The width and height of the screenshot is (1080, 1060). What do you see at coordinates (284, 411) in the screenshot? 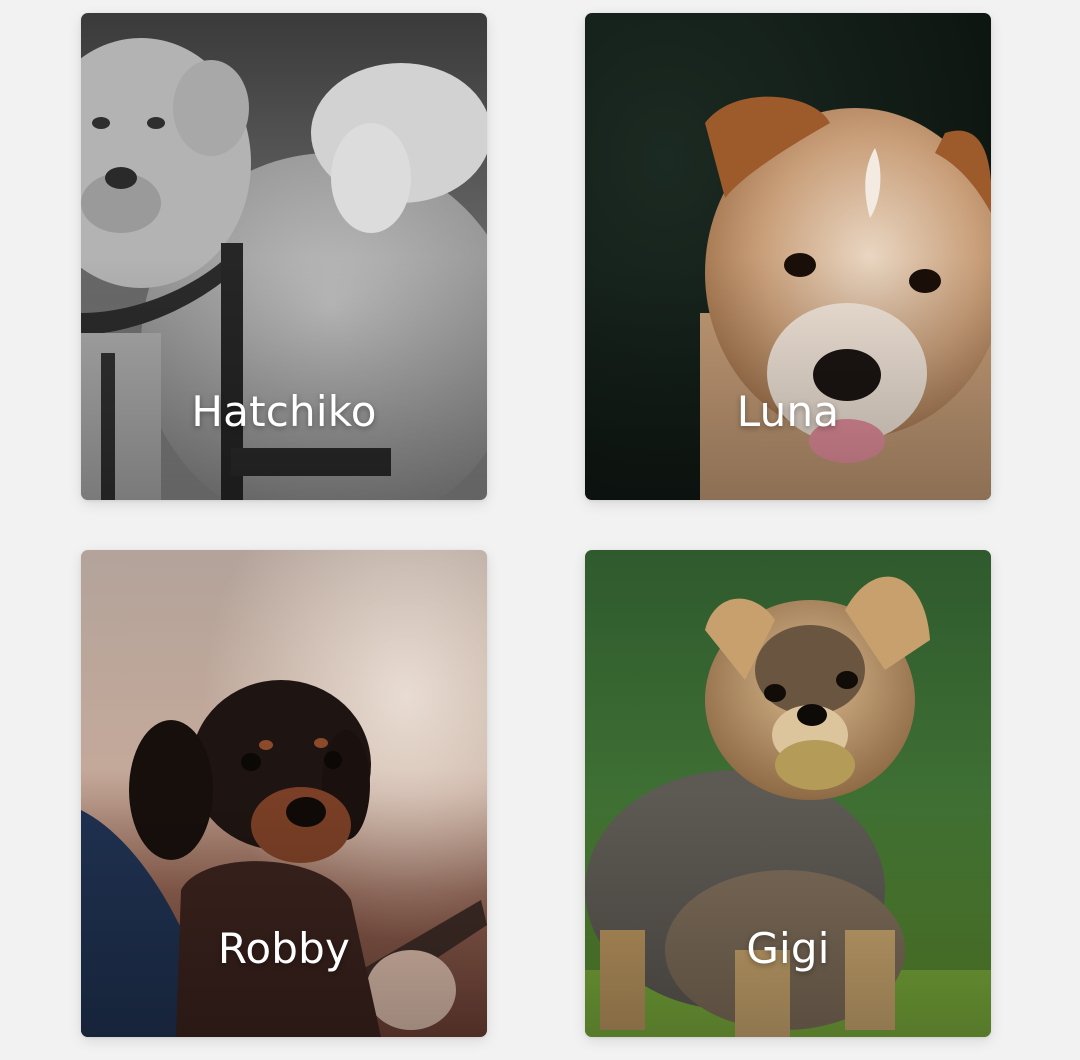
I see `dog-name-label: Hatchiko` at bounding box center [284, 411].